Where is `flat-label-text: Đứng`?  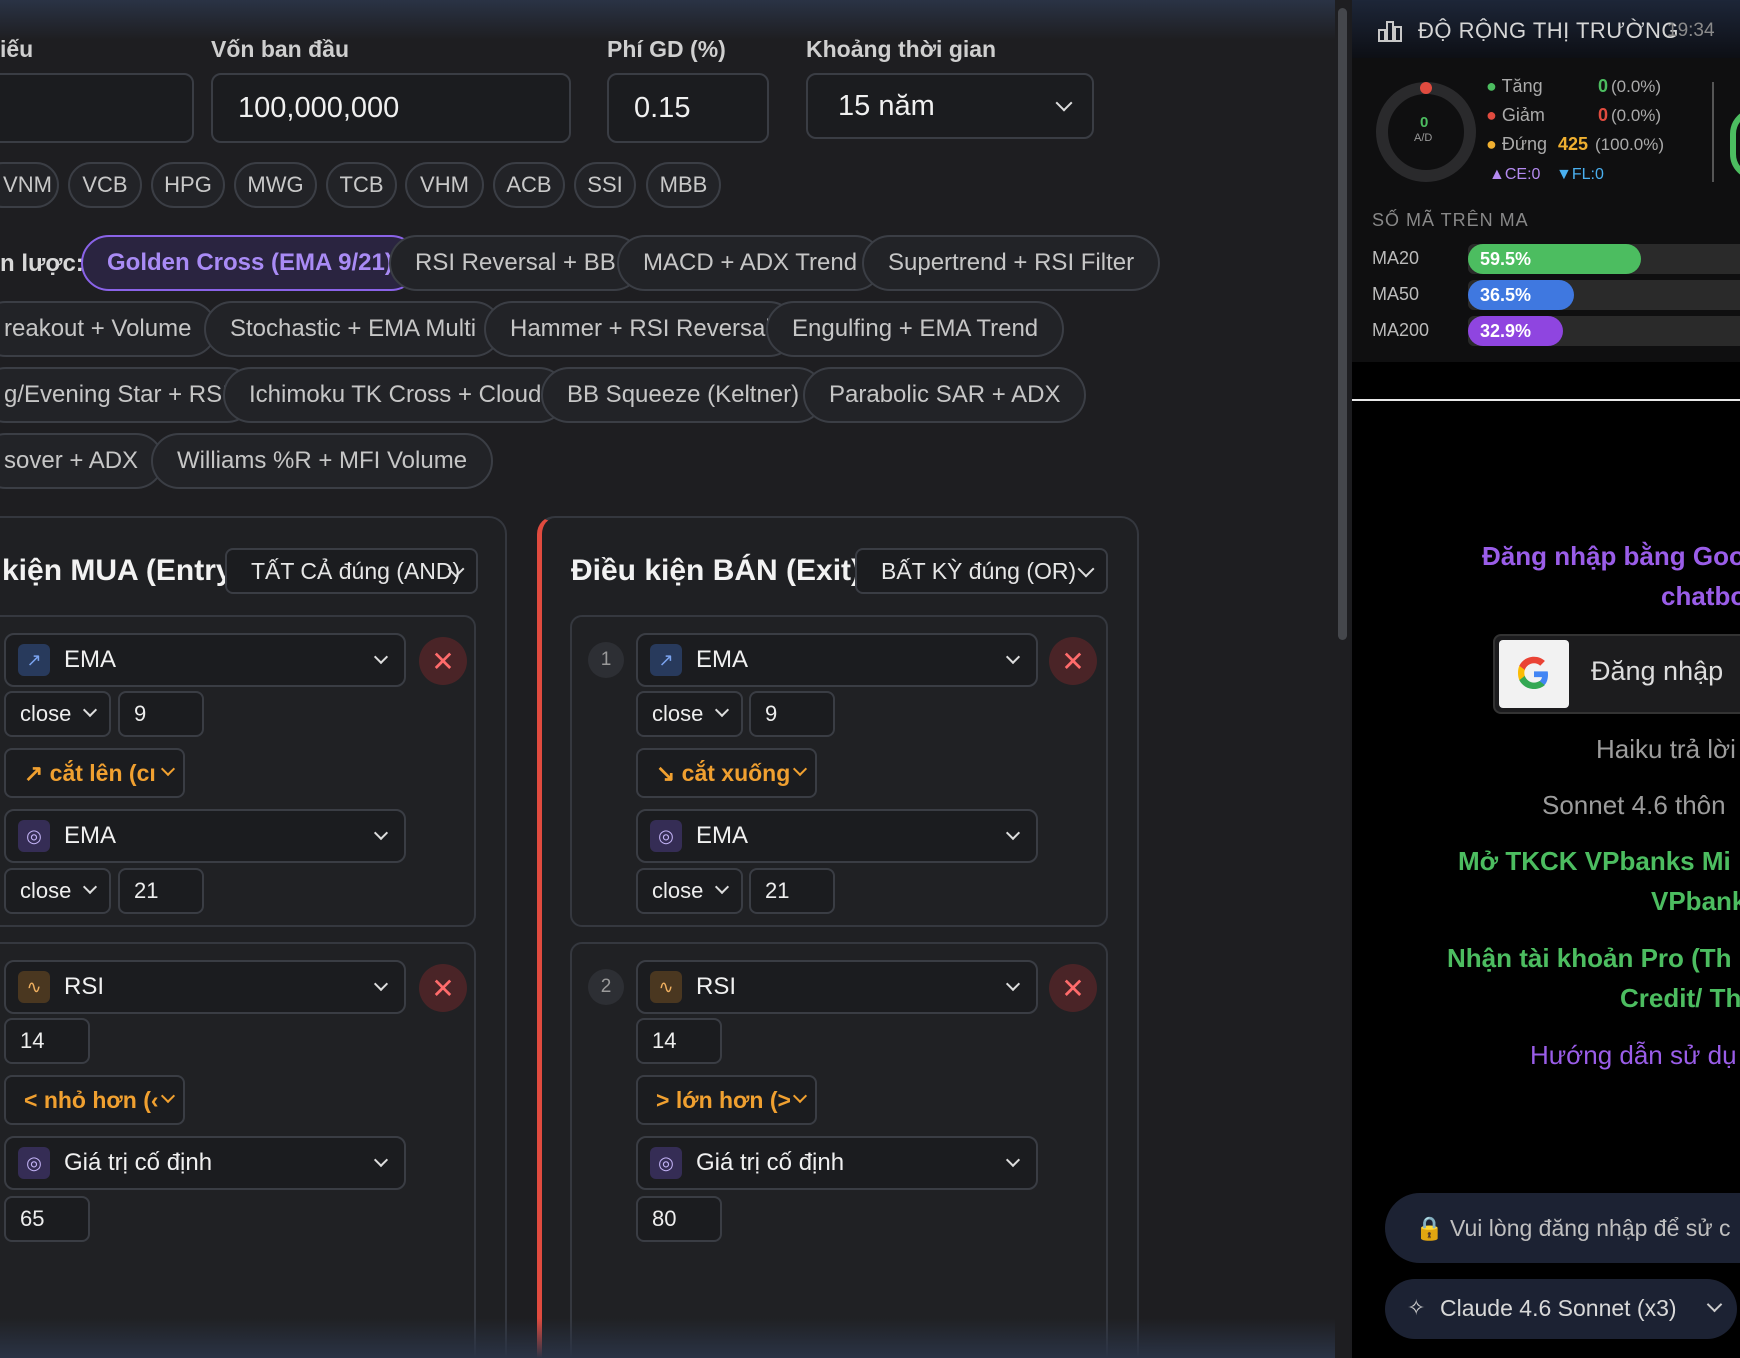
flat-label-text: Đứng is located at coordinates (1524, 144).